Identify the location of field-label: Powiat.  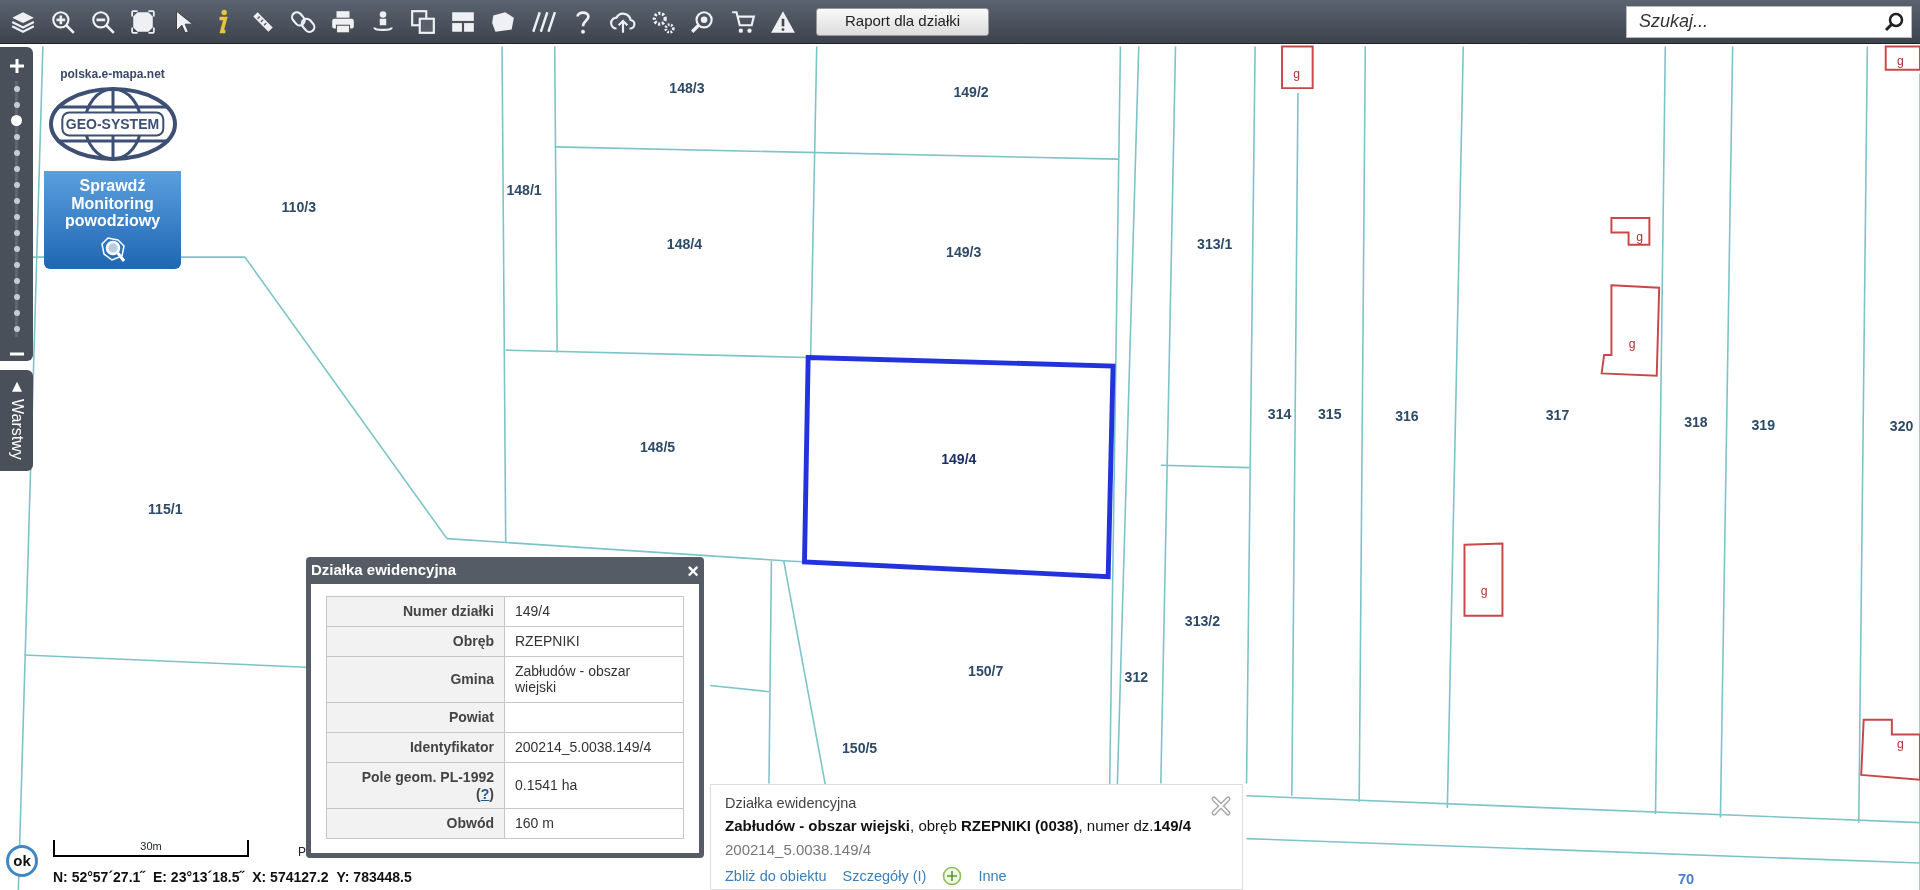
(415, 717).